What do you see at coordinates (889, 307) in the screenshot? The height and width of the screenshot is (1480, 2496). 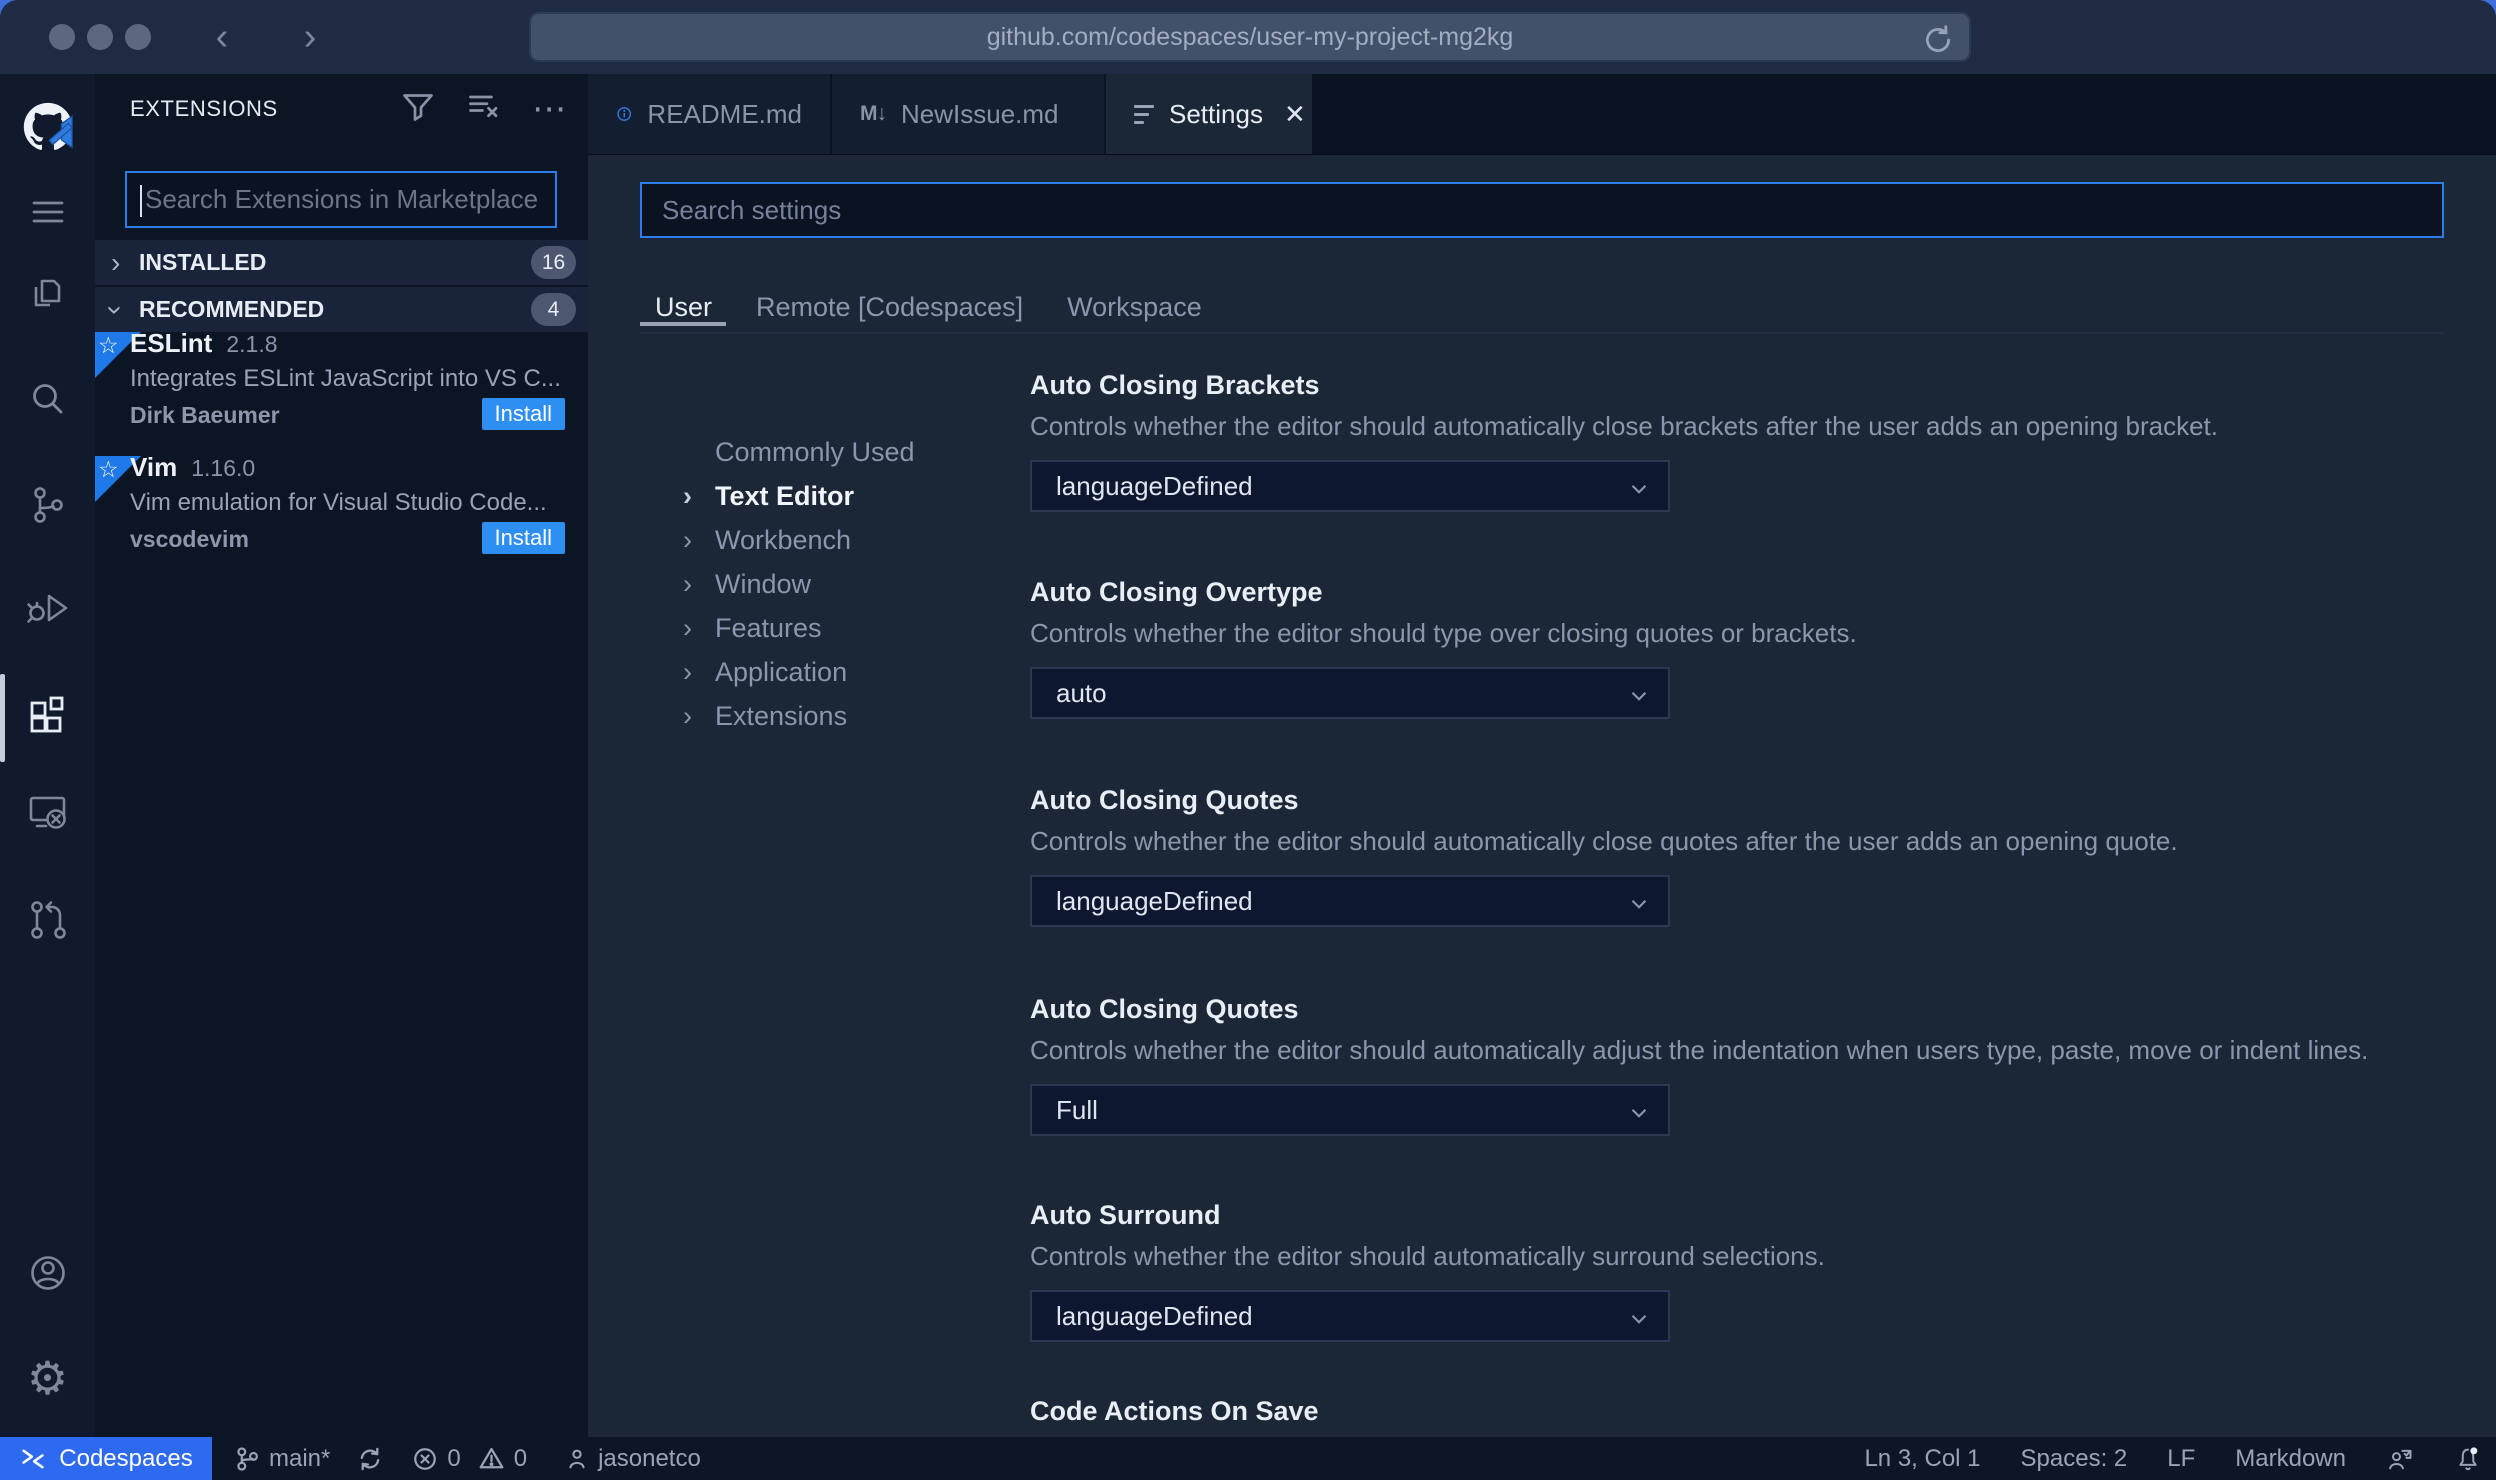 I see `scope-remote: Remote [Codespaces]` at bounding box center [889, 307].